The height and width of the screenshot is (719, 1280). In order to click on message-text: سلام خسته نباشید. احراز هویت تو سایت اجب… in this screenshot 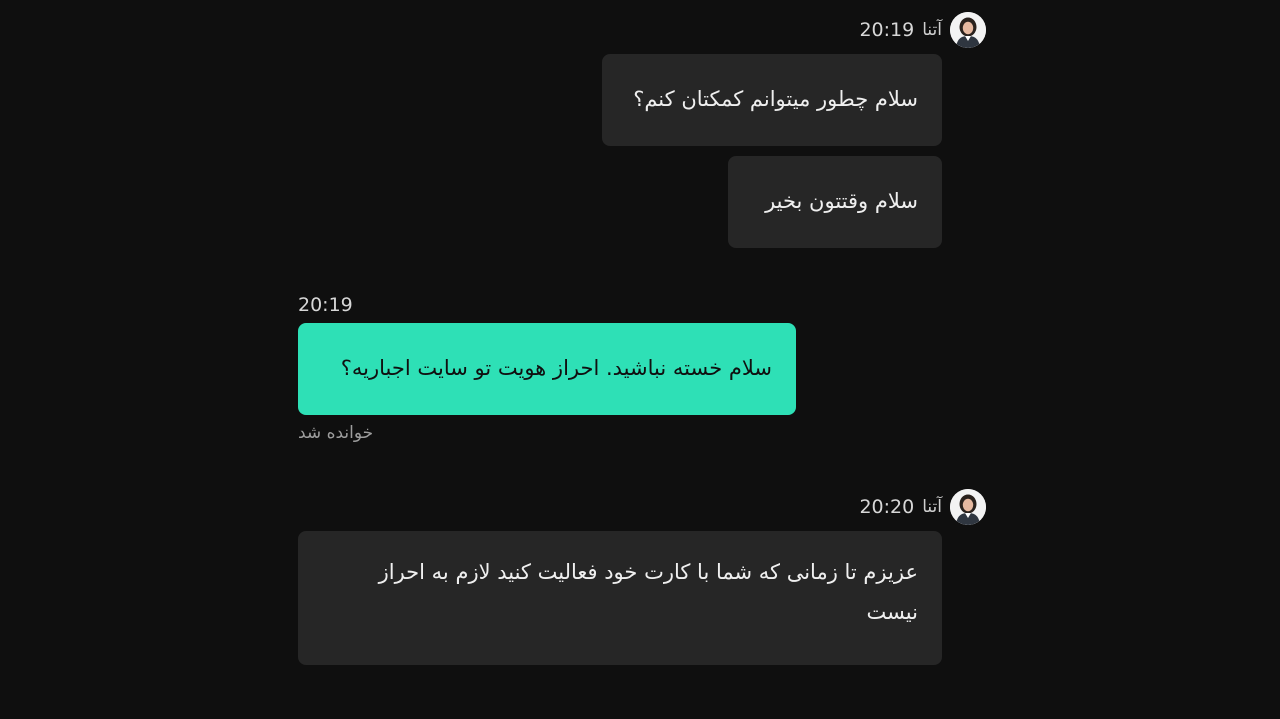, I will do `click(556, 368)`.